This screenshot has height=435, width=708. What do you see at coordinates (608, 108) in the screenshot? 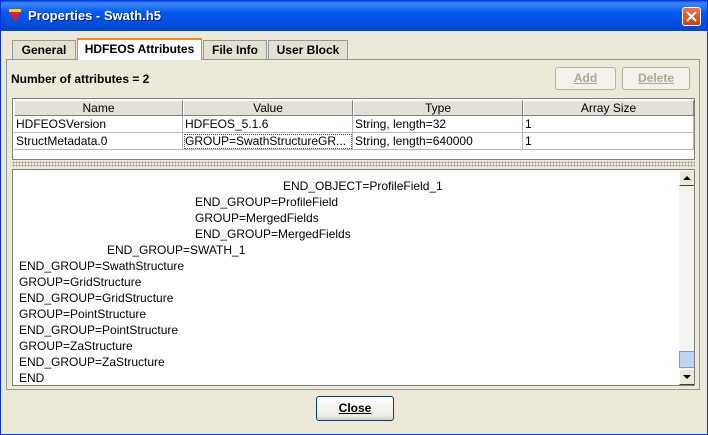
I see `column-header-array-size: Array Size` at bounding box center [608, 108].